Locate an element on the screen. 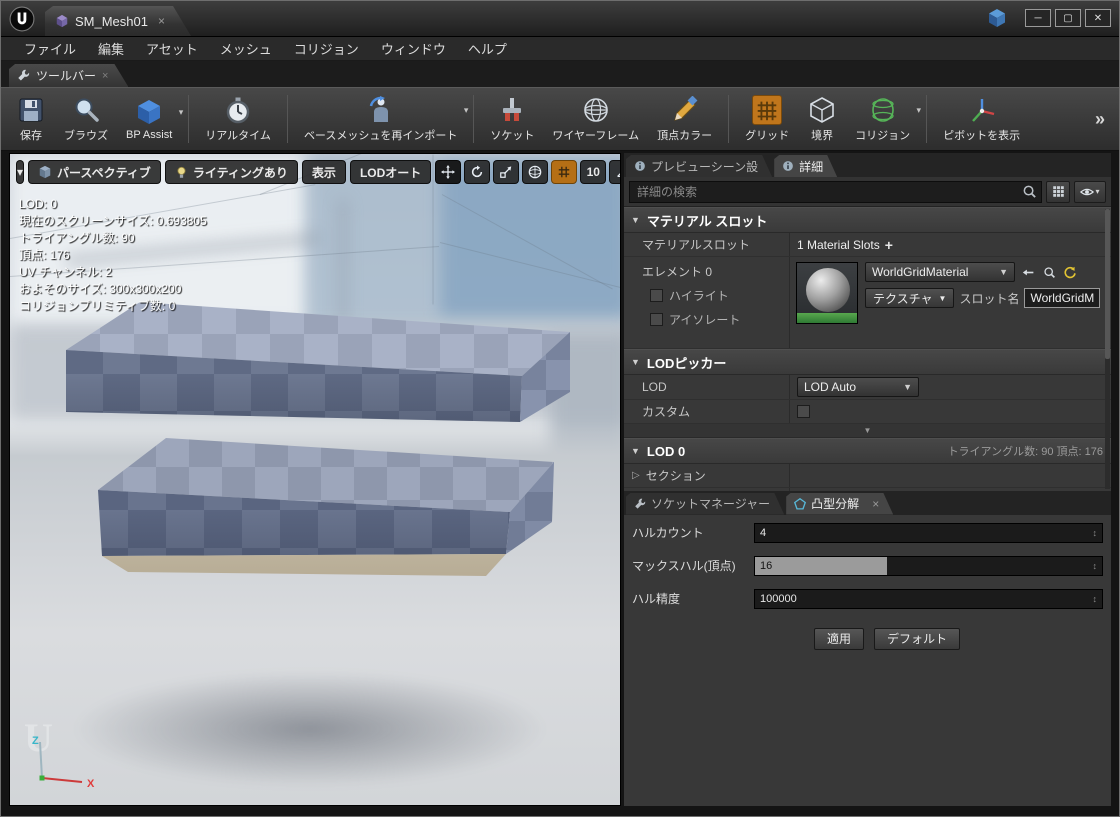 This screenshot has height=817, width=1120. menu-file: ファイル is located at coordinates (50, 48).